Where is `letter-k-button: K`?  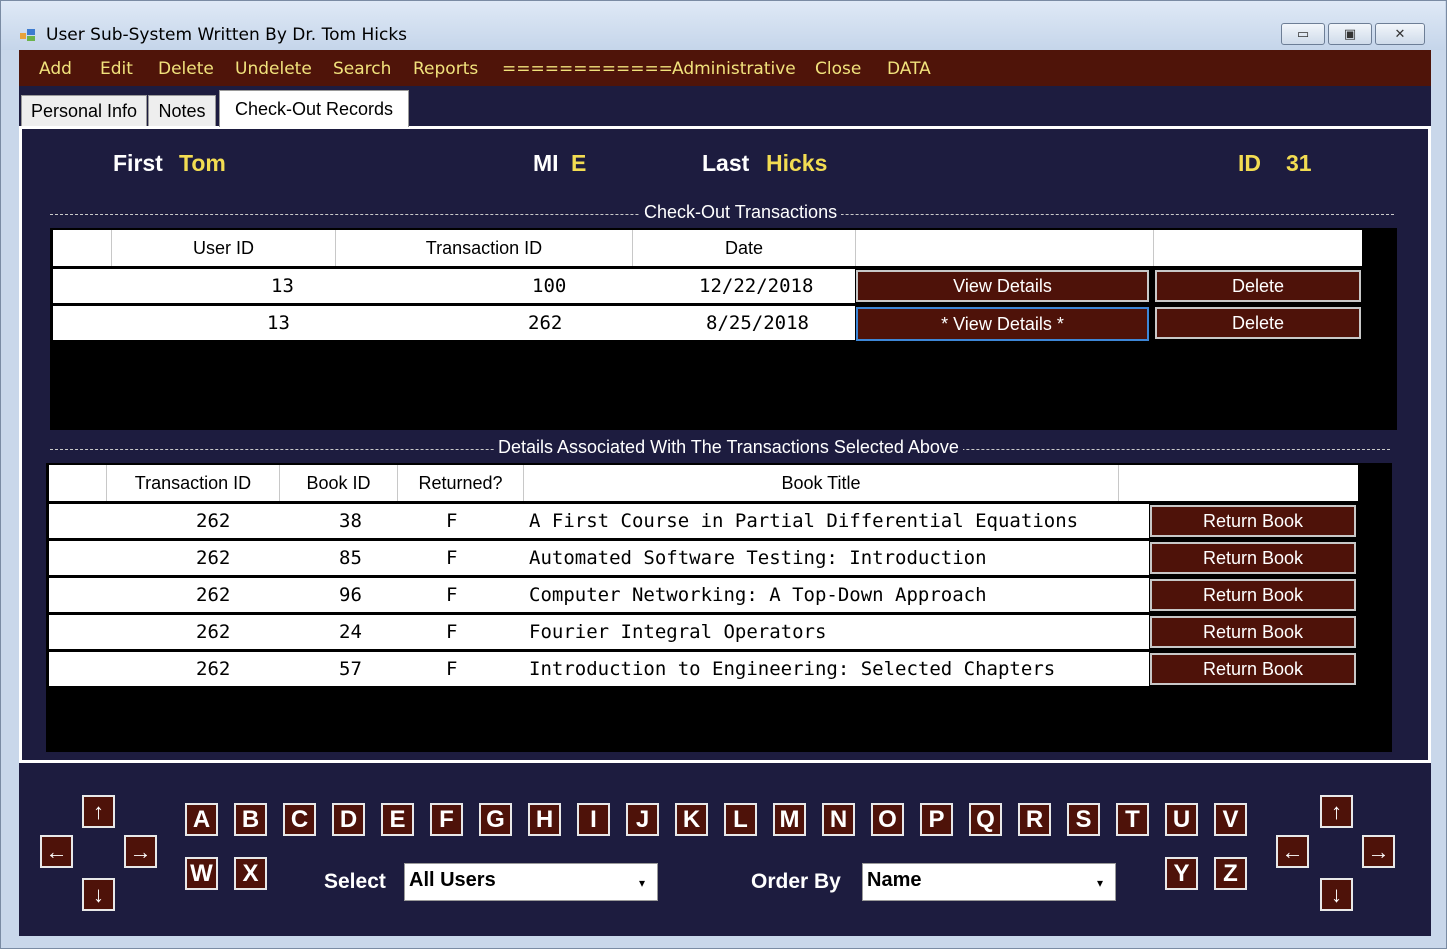
letter-k-button: K is located at coordinates (691, 819).